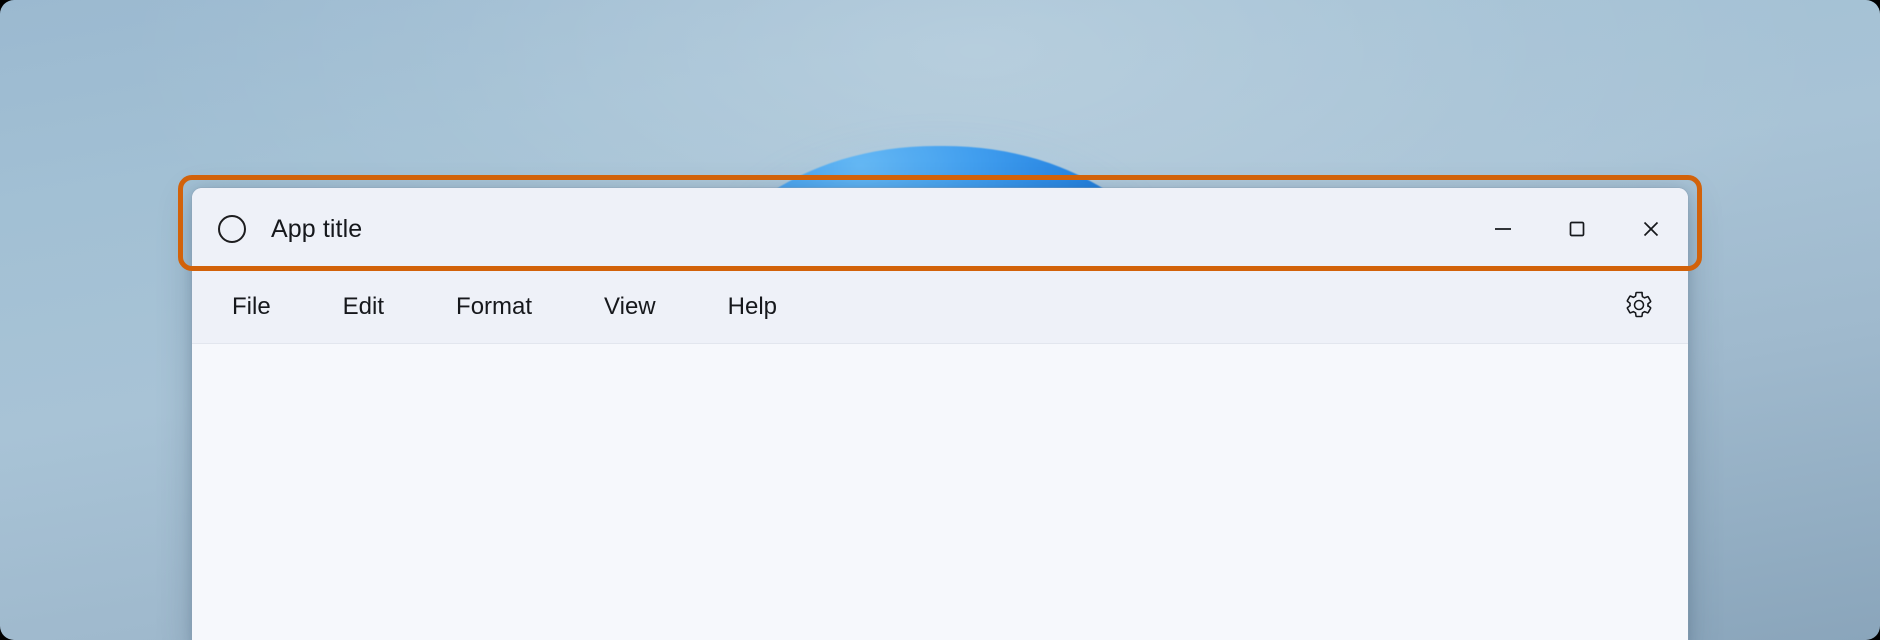 This screenshot has width=1880, height=640. Describe the element at coordinates (317, 228) in the screenshot. I see `window-title: App title` at that location.